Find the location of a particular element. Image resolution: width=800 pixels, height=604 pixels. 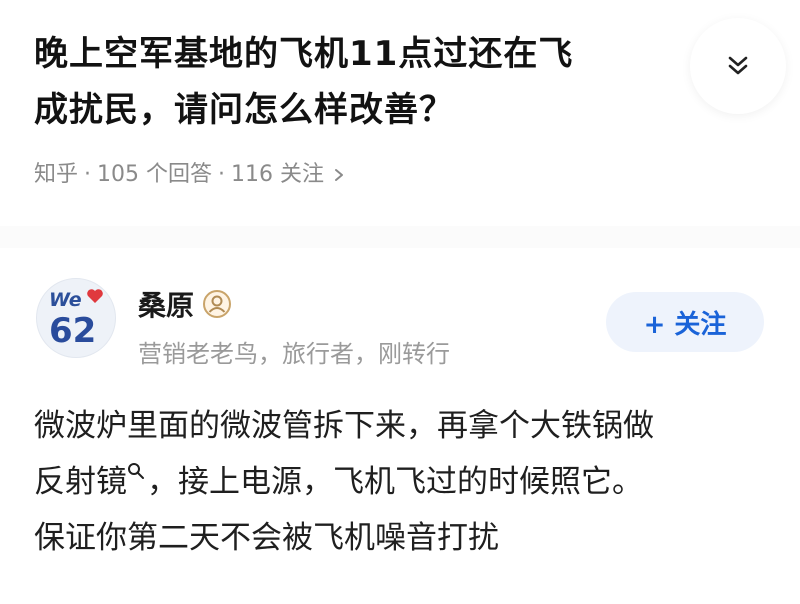

answer-text: 保证你第二天不会被飞机噪音打扰 is located at coordinates (266, 538).